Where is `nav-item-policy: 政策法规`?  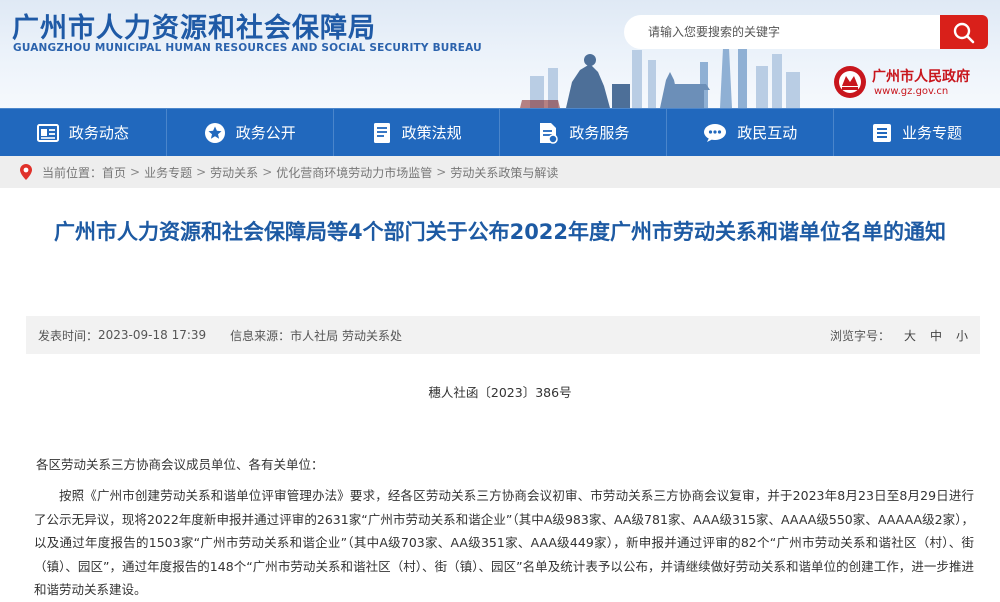 nav-item-policy: 政策法规 is located at coordinates (417, 132).